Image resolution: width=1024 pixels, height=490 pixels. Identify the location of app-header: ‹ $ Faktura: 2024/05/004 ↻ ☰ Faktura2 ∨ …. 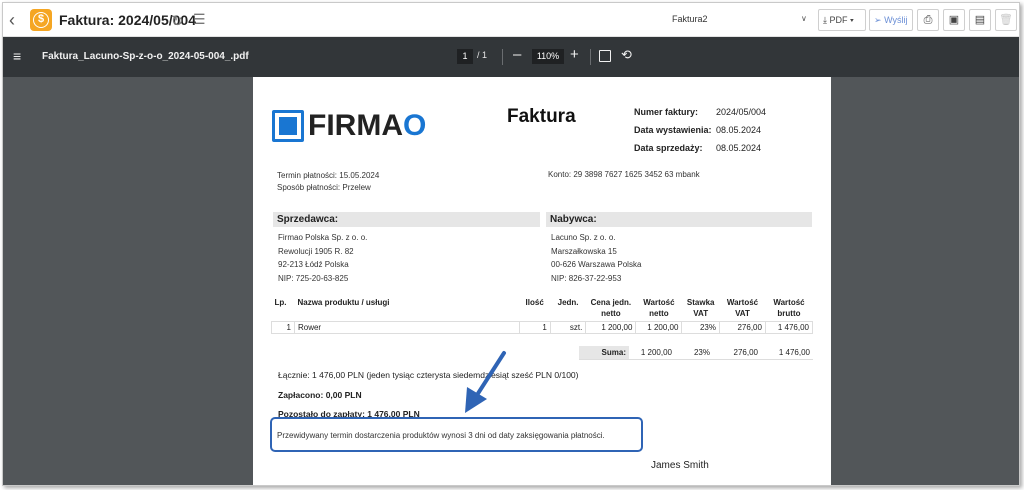
(511, 20).